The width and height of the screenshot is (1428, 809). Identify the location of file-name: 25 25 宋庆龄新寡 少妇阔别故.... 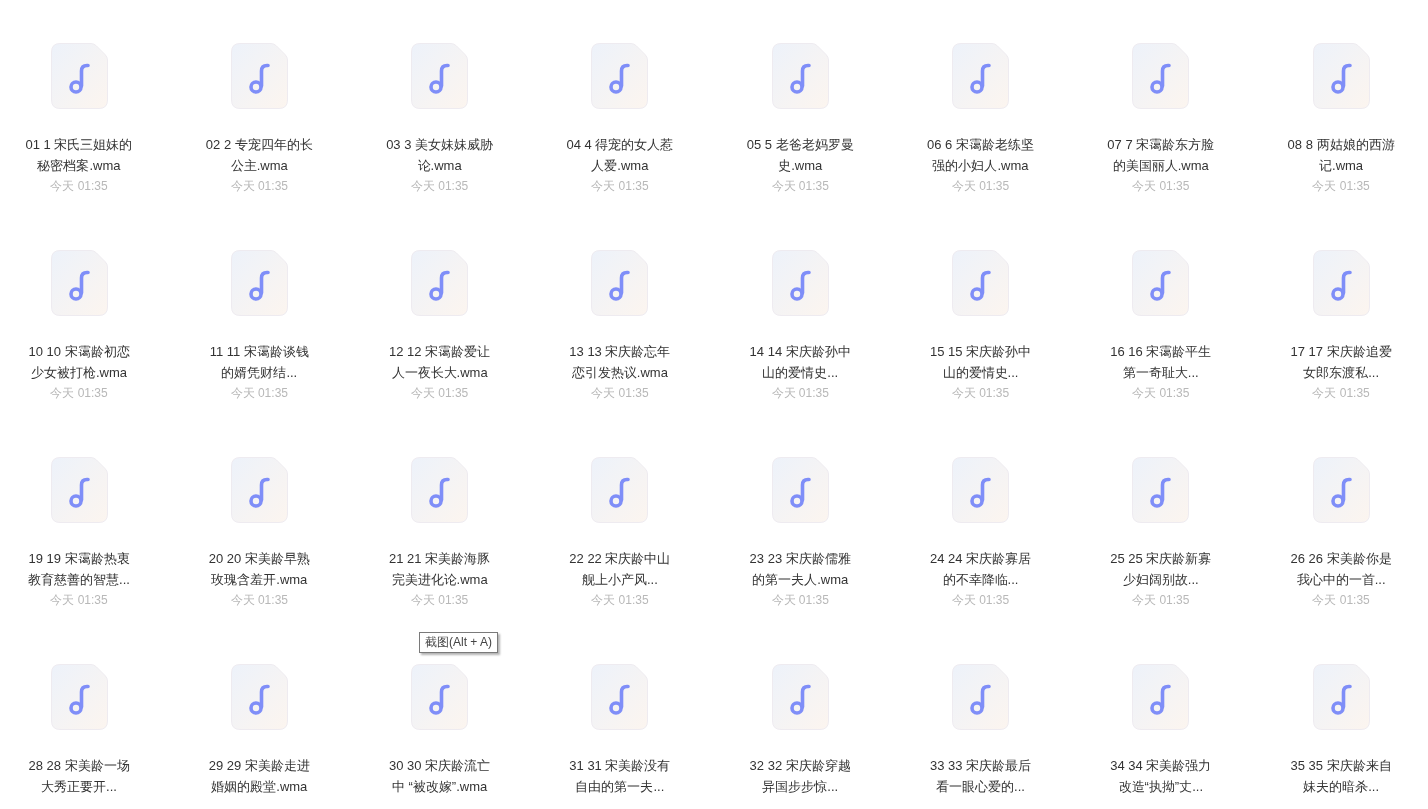
(1161, 569).